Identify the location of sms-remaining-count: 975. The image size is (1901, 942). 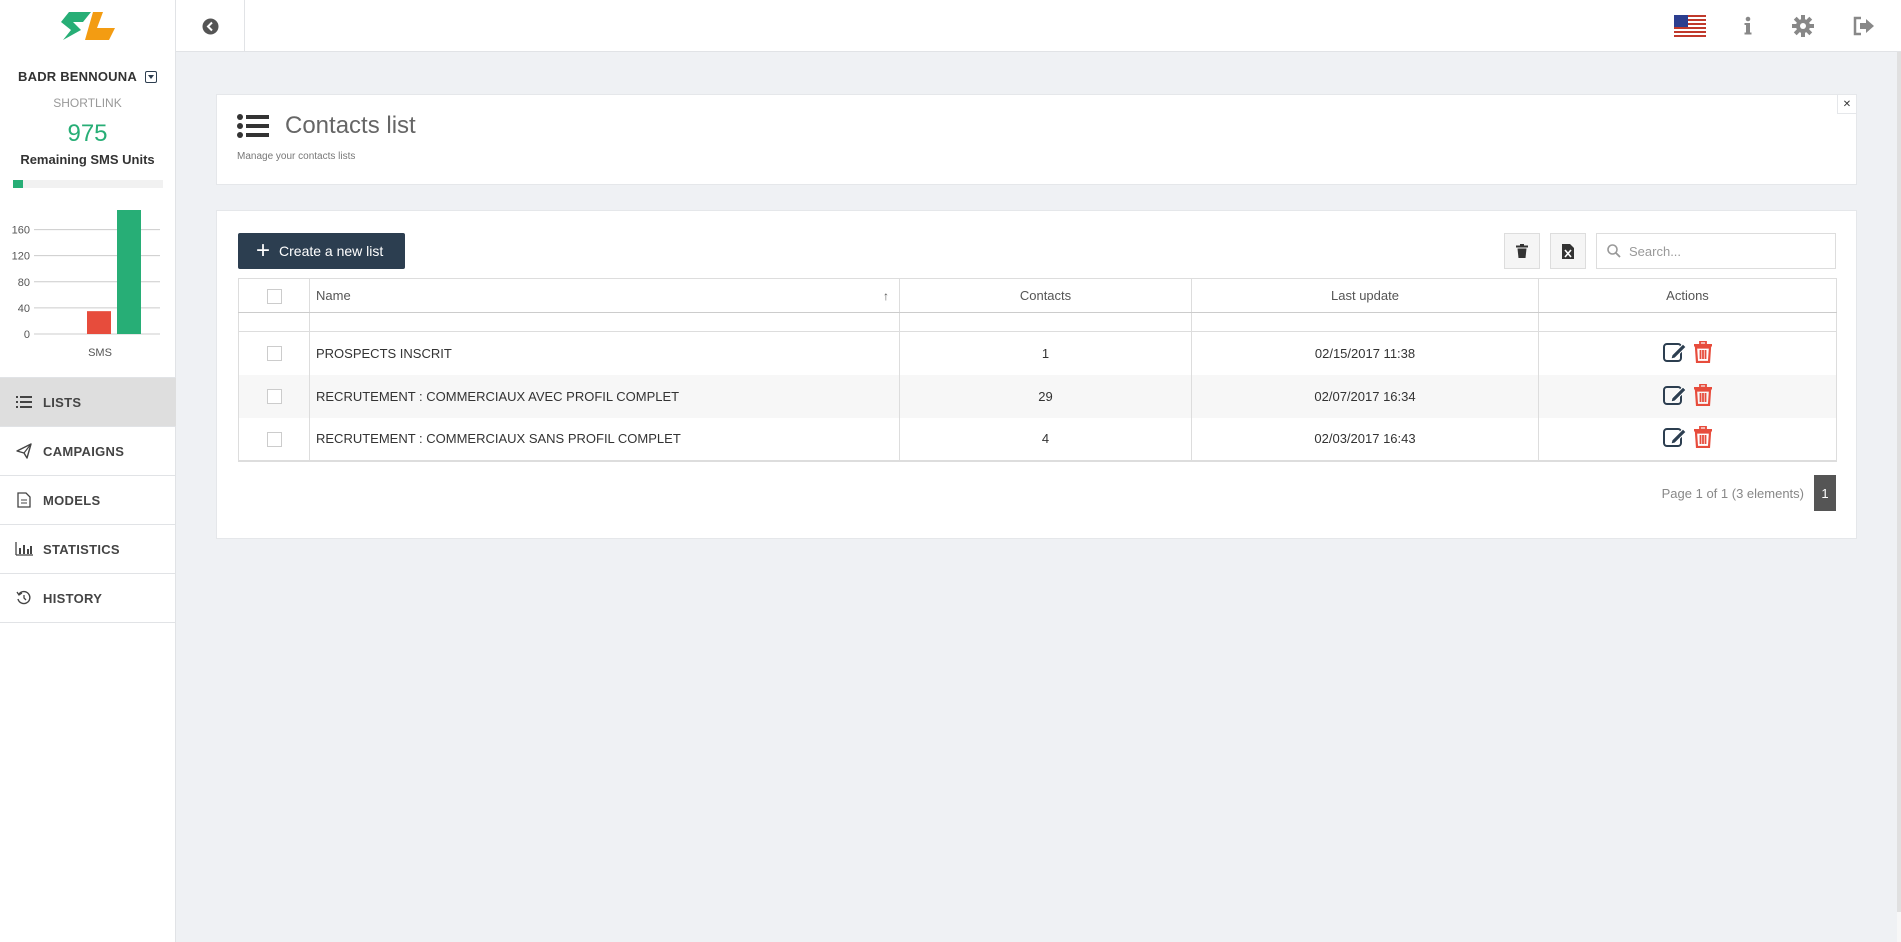
(87, 133).